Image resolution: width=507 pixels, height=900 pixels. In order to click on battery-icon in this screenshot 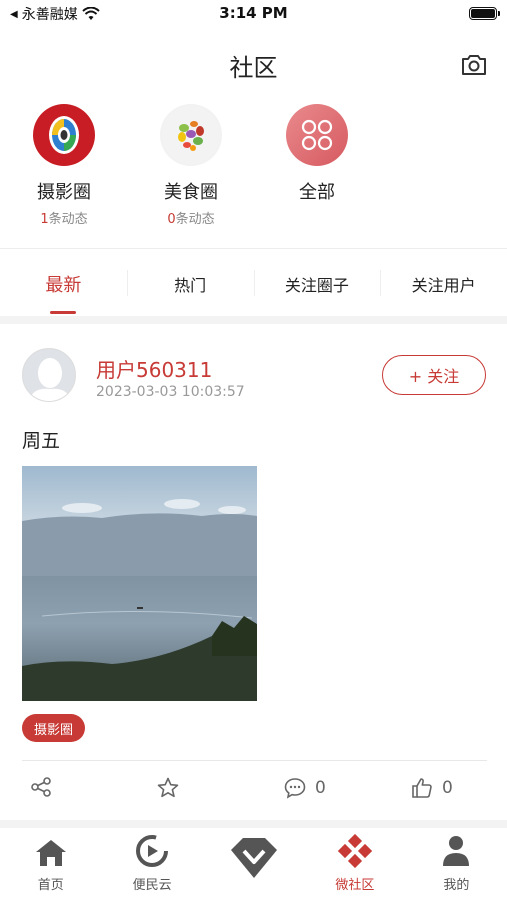, I will do `click(484, 13)`.